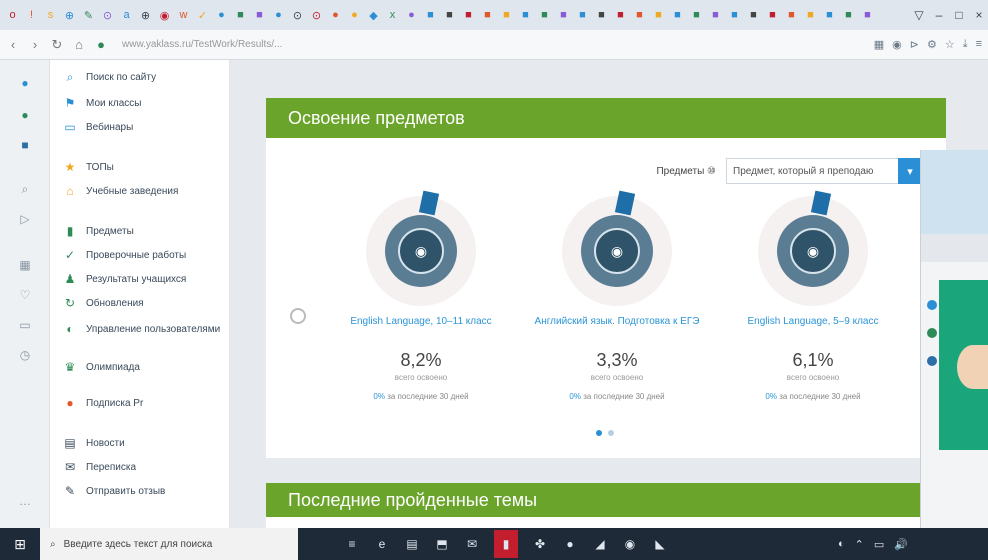  What do you see at coordinates (412, 544) in the screenshot?
I see `taskbar-app-icon: ▤` at bounding box center [412, 544].